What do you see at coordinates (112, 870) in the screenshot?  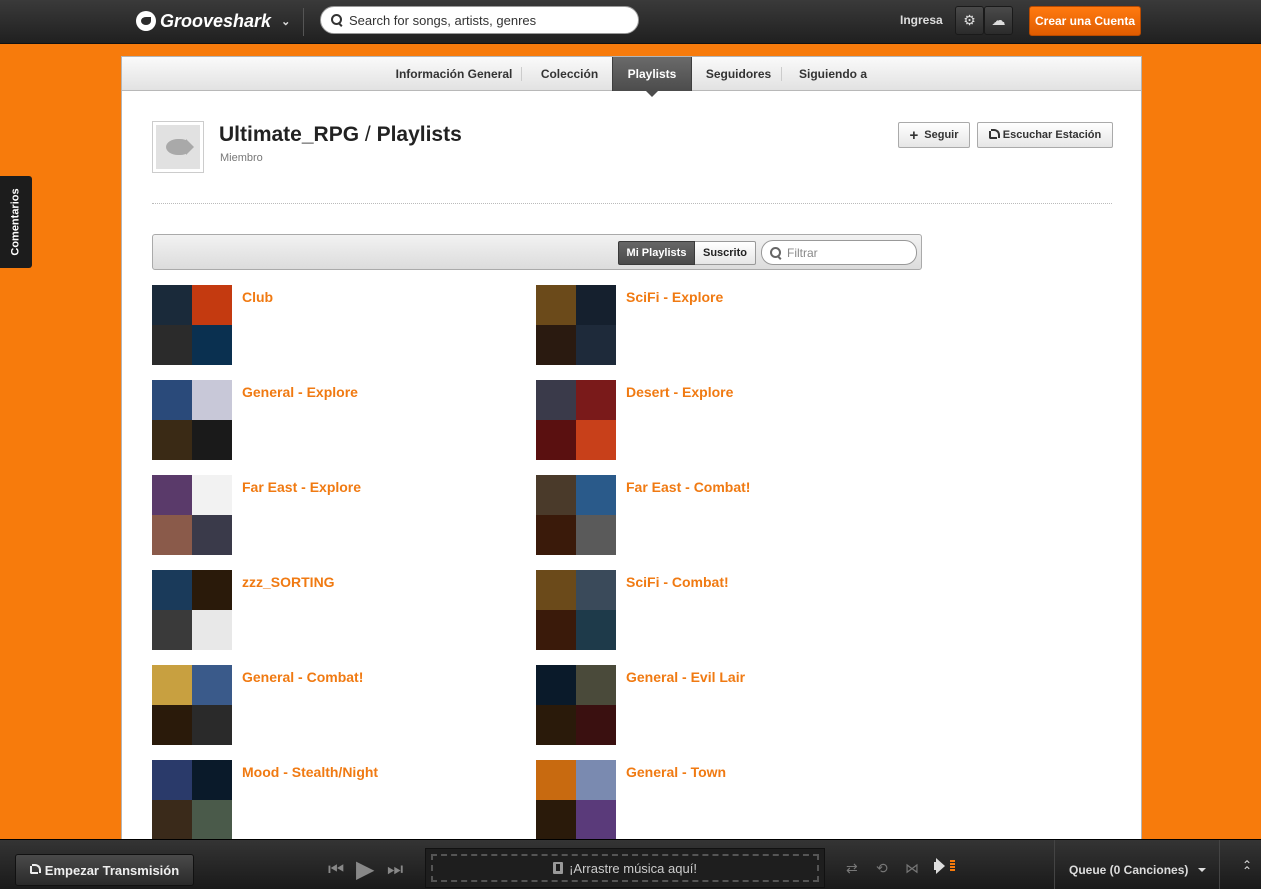 I see `broadcast-label: Empezar Transmisión` at bounding box center [112, 870].